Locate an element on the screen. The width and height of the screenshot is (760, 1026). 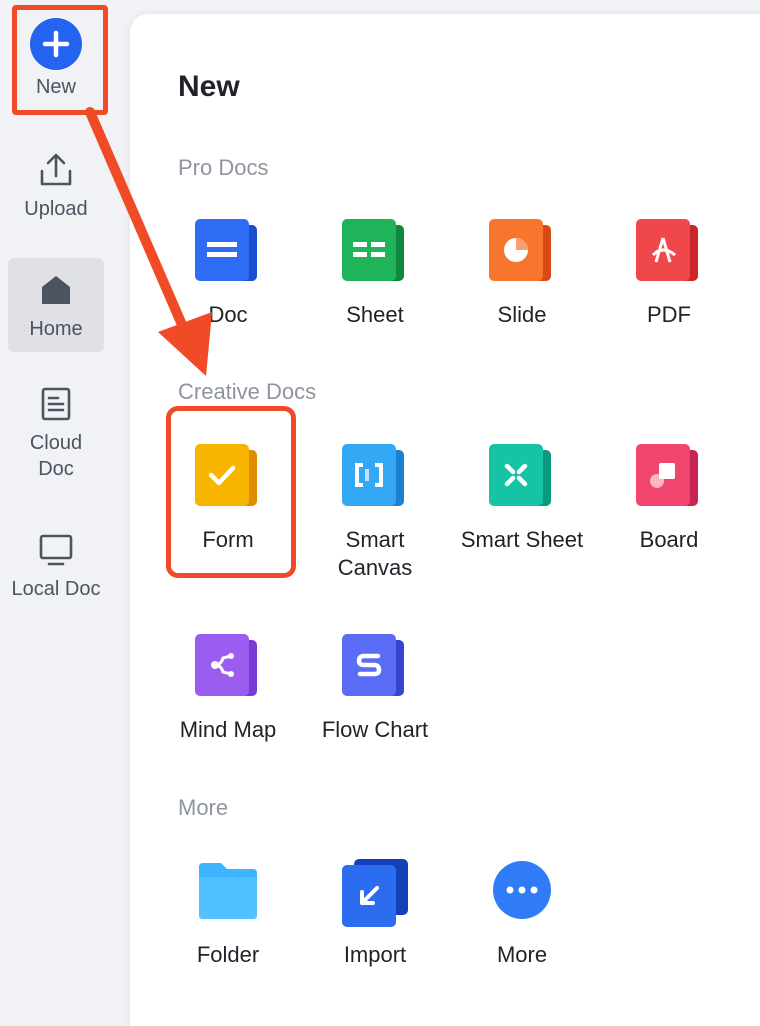
tile-label: More is located at coordinates (522, 954).